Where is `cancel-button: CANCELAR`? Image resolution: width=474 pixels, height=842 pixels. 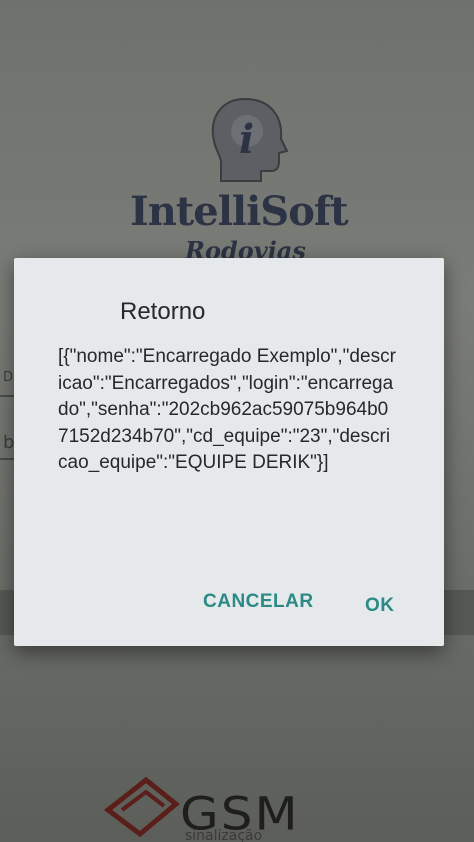
cancel-button: CANCELAR is located at coordinates (258, 602).